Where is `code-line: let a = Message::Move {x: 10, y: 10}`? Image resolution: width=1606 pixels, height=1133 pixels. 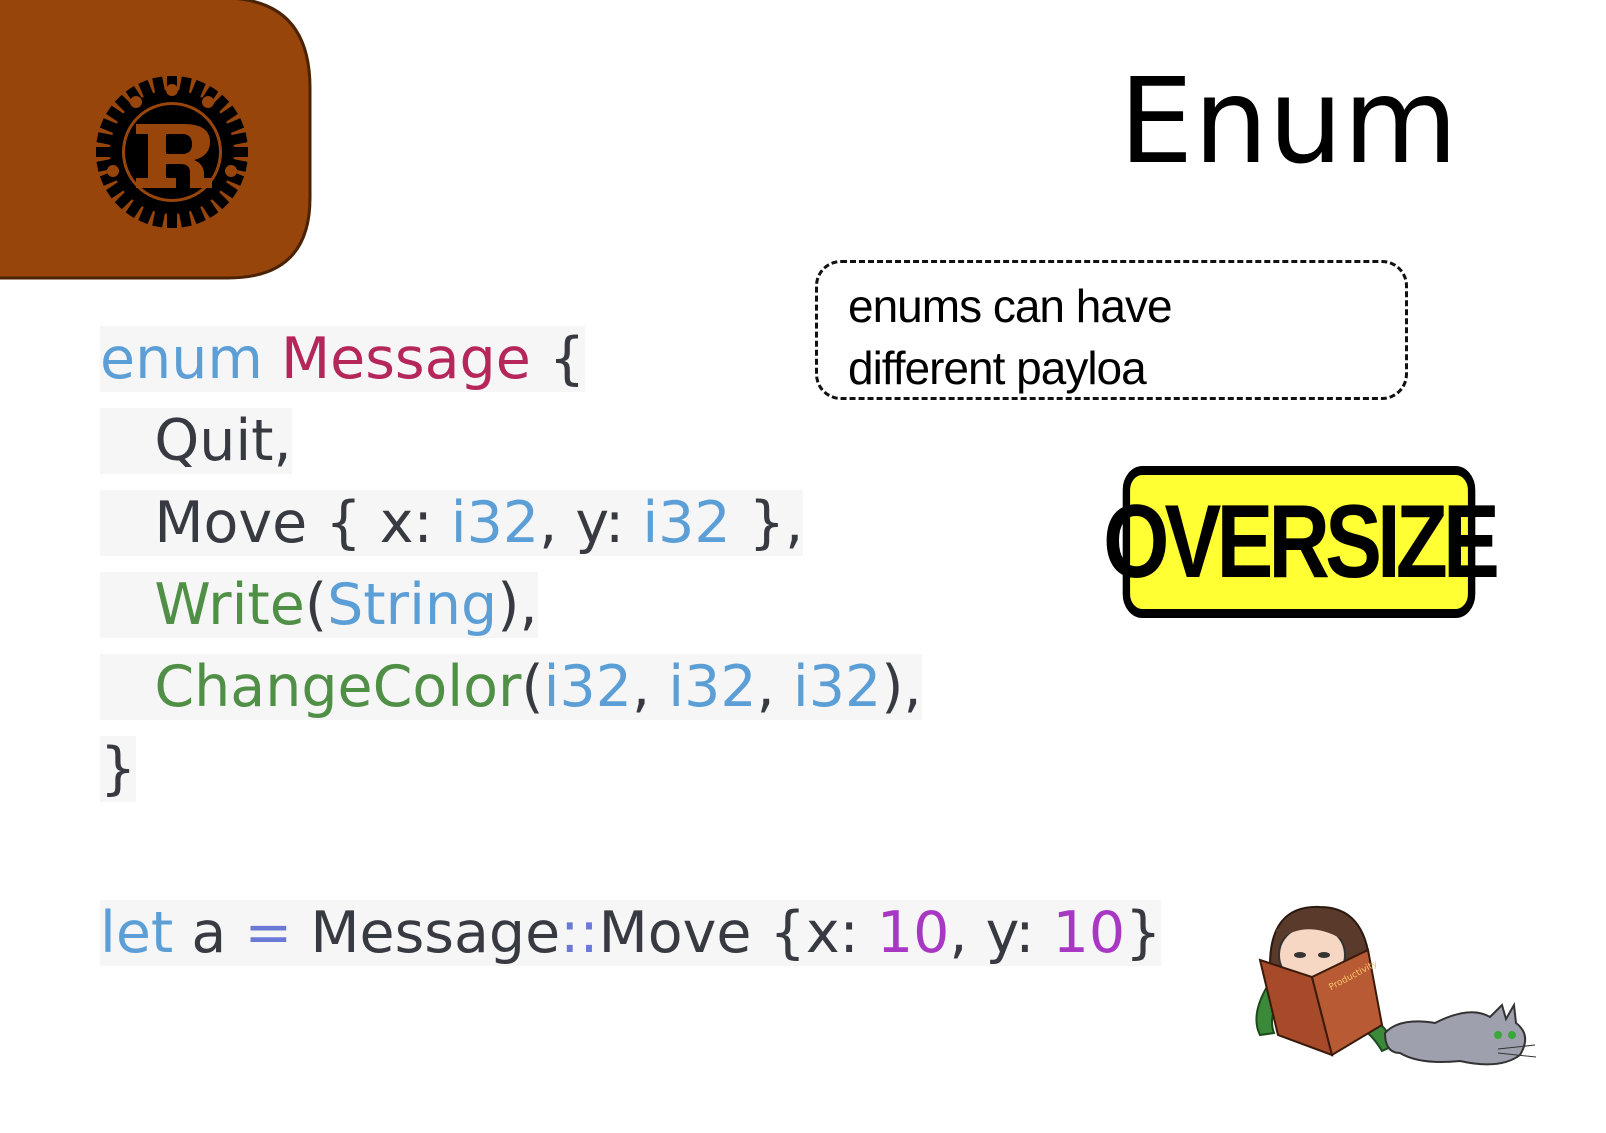
code-line: let a = Message::Move {x: 10, y: 10} is located at coordinates (631, 933).